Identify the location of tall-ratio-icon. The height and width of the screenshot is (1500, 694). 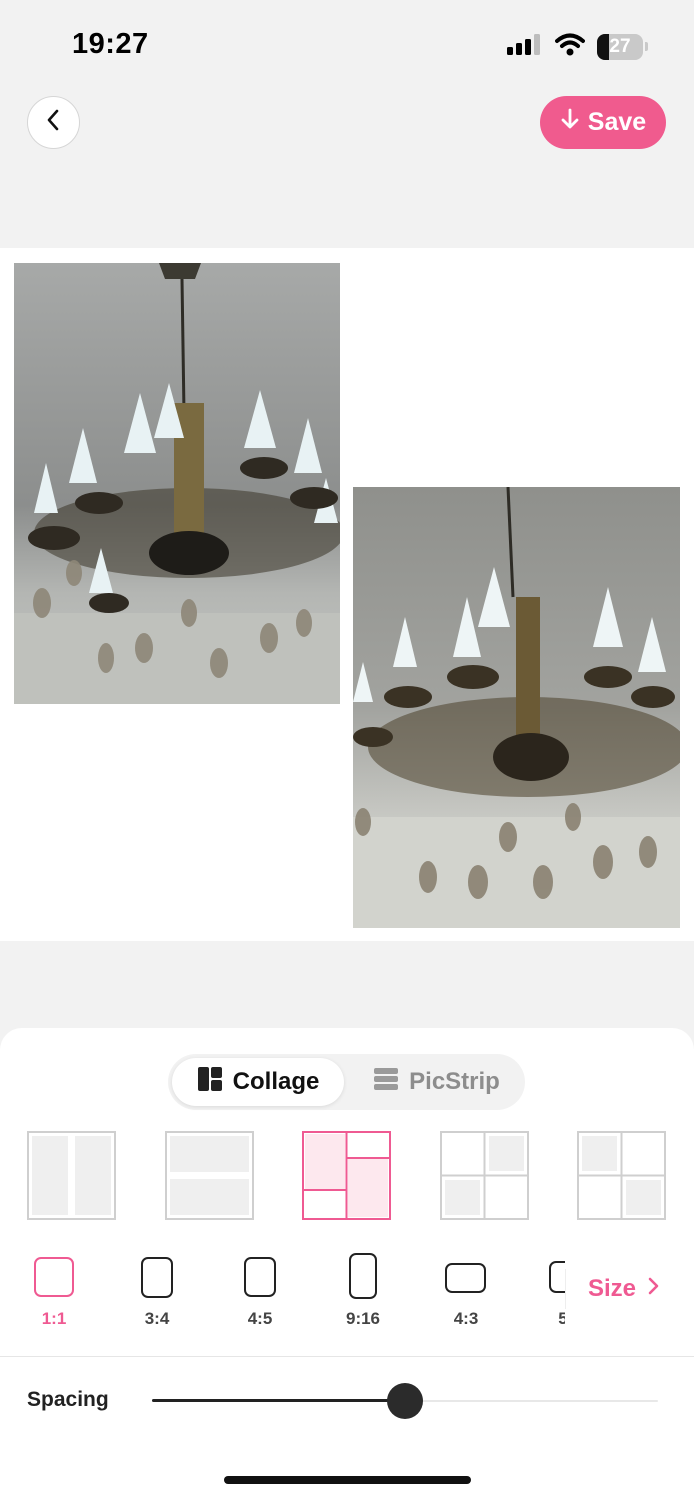
(363, 1276).